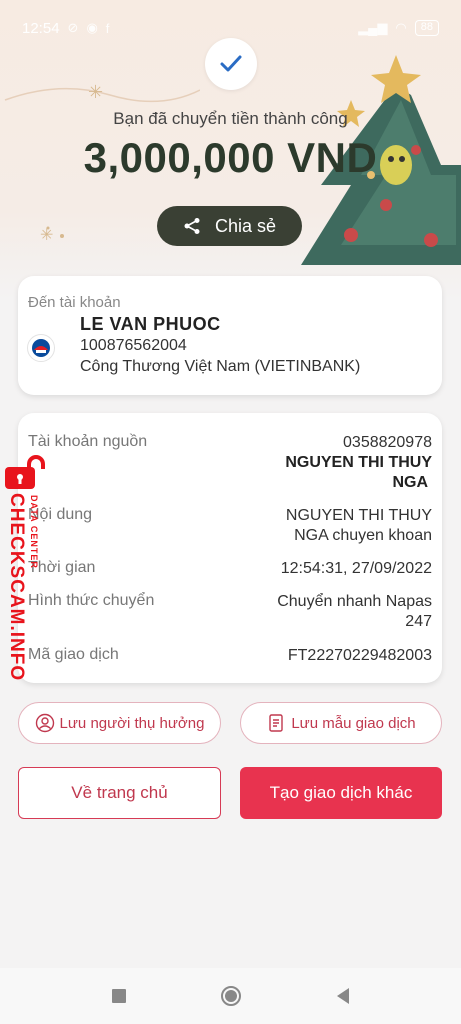 This screenshot has height=1024, width=461. I want to click on nav-back-icon, so click(342, 996).